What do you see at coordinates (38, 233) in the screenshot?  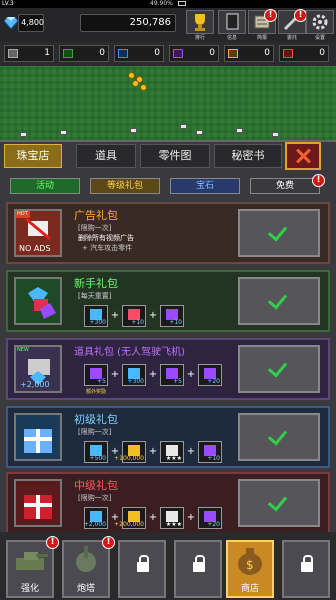 I see `no-ads-thumb: HOT NO ADS` at bounding box center [38, 233].